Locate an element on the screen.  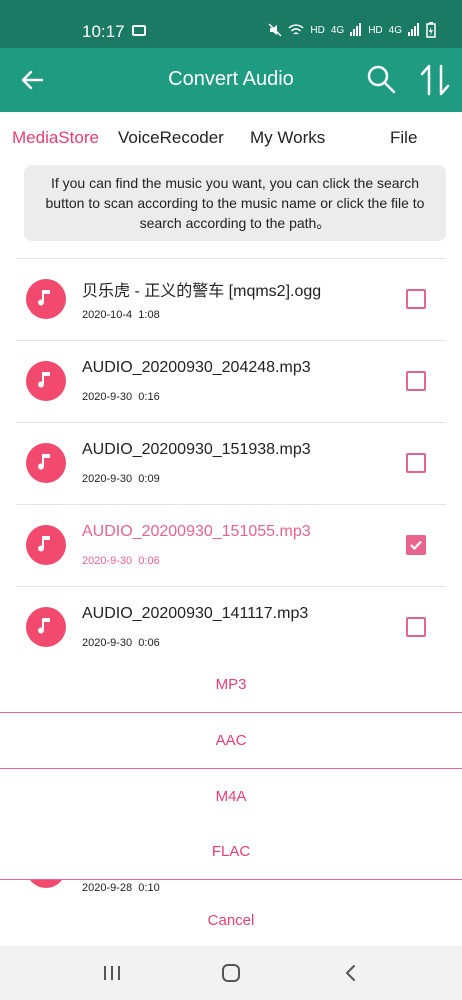
status-bar: 10:17 HD 4G HD 4G is located at coordinates (231, 24).